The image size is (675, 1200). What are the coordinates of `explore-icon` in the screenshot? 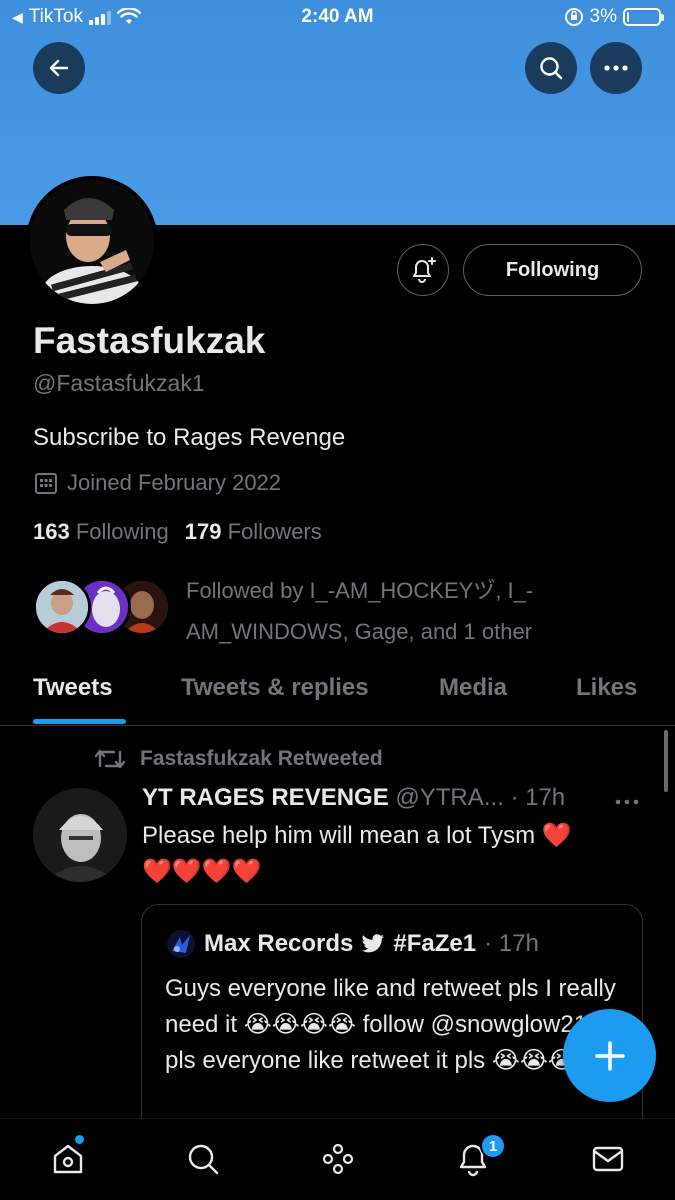 It's located at (203, 1159).